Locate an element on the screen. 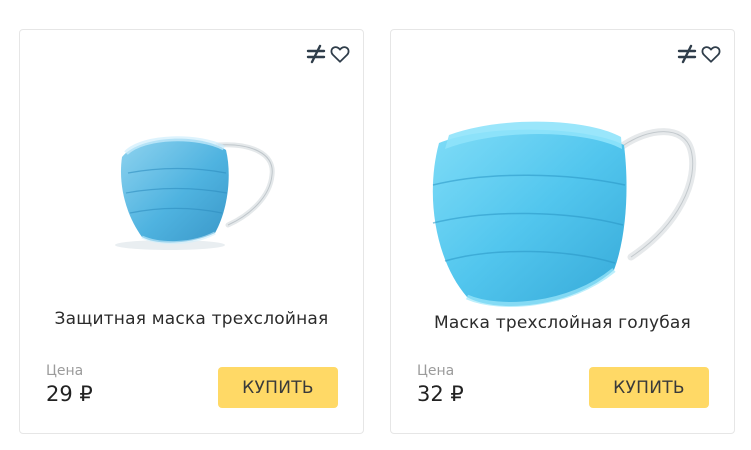 This screenshot has width=751, height=450. price-block: Цена 32 ₽ is located at coordinates (440, 385).